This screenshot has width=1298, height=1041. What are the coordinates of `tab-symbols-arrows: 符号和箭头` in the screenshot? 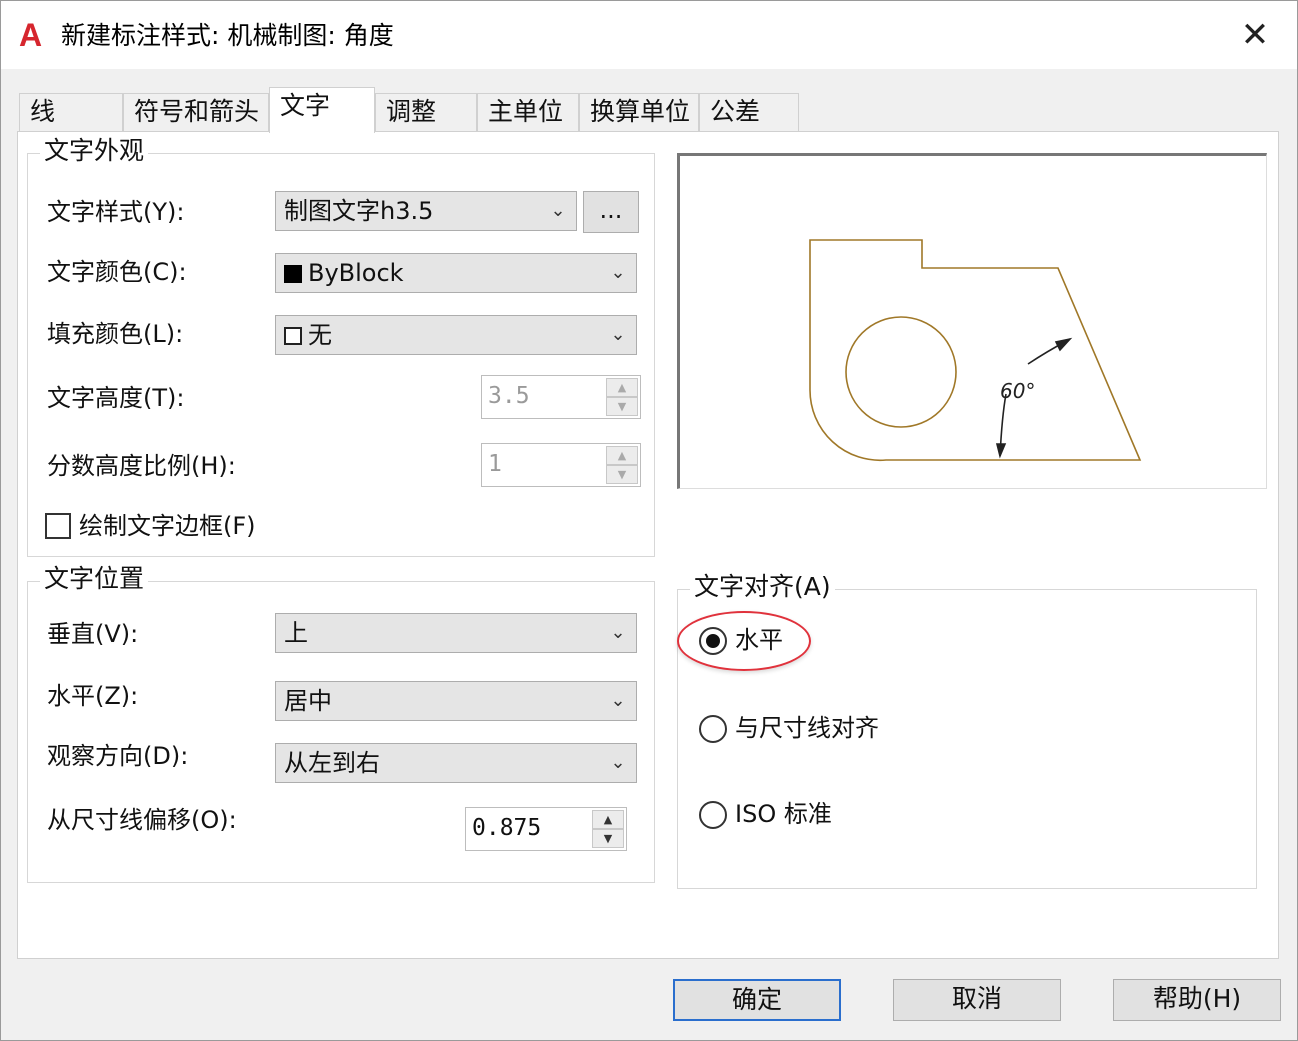 It's located at (196, 112).